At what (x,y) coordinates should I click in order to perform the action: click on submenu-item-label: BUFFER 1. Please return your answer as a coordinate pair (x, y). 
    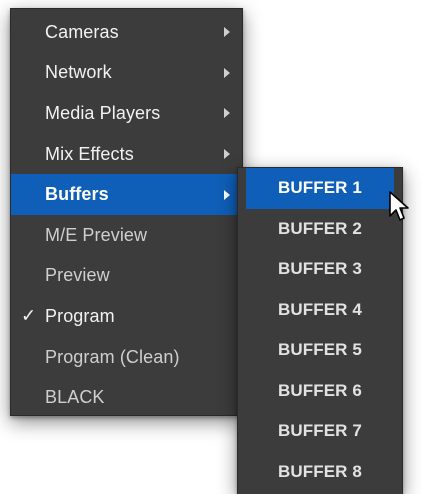
    Looking at the image, I should click on (320, 188).